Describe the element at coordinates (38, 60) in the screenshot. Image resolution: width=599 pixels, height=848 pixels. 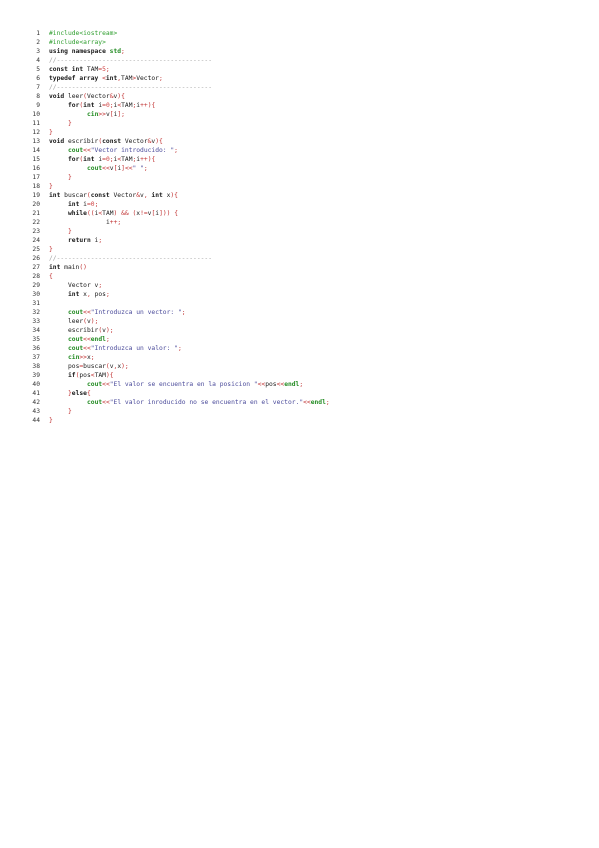
I see `line-number: 4` at that location.